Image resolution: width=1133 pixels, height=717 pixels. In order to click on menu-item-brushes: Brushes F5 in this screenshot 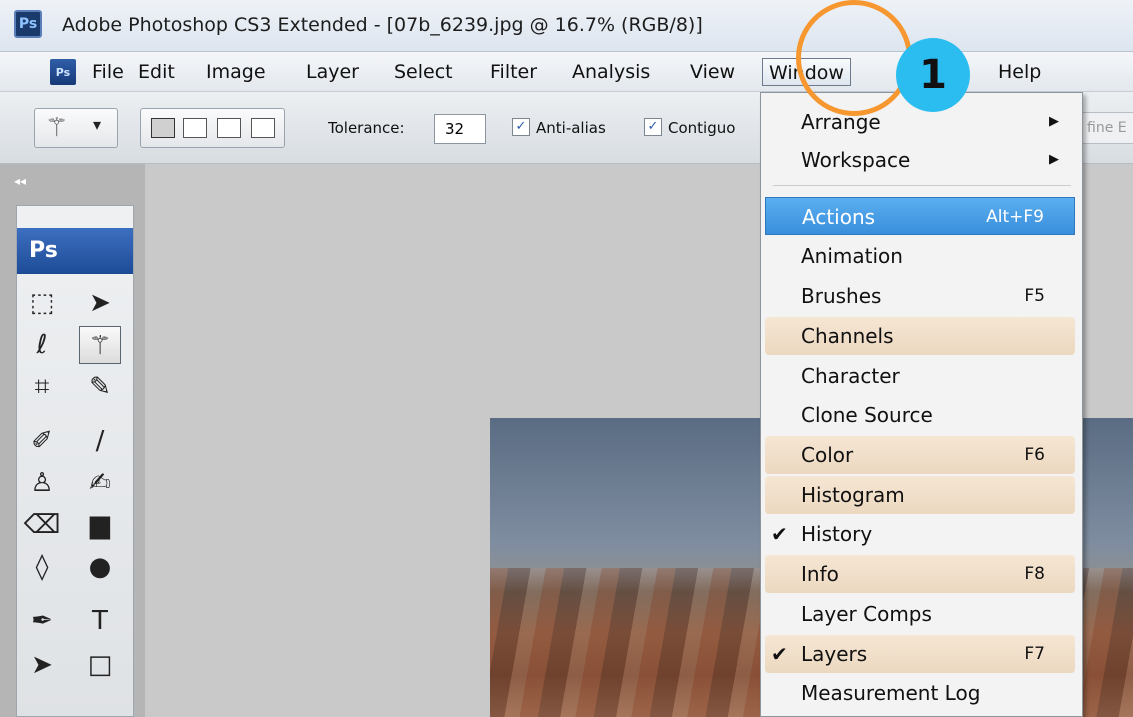, I will do `click(920, 296)`.